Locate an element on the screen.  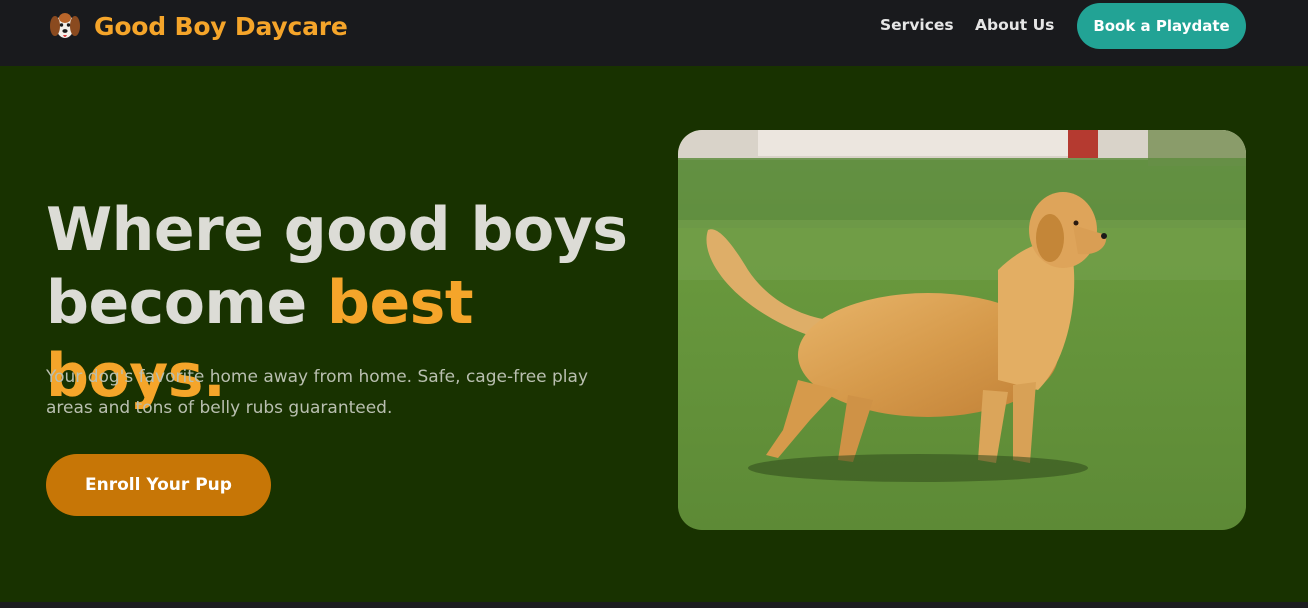
page-bottom-strip is located at coordinates (654, 605).